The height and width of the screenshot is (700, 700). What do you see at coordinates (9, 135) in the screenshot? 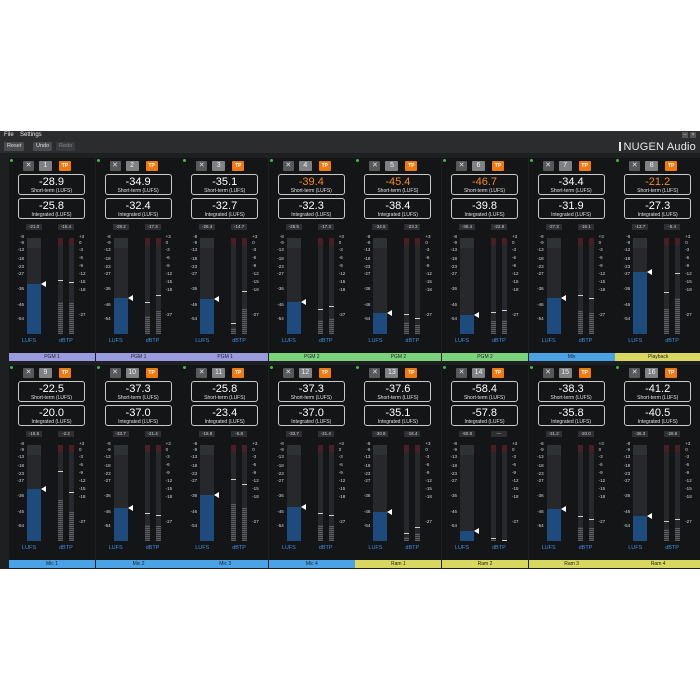
I see `menu-file: File` at bounding box center [9, 135].